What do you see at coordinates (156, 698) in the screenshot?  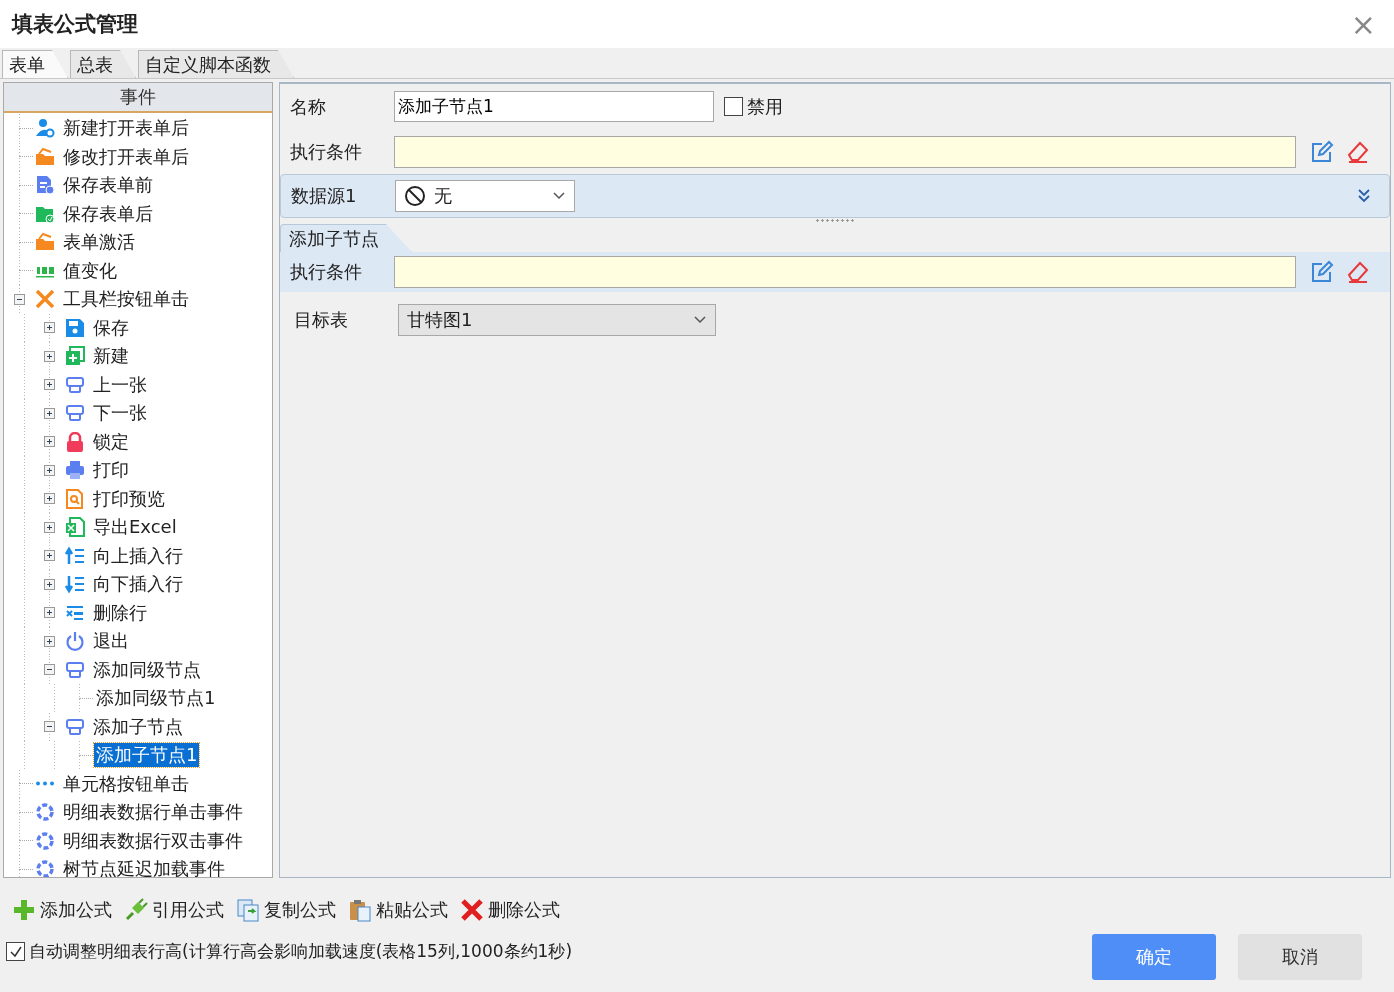 I see `tree-item: 添加同级节点1` at bounding box center [156, 698].